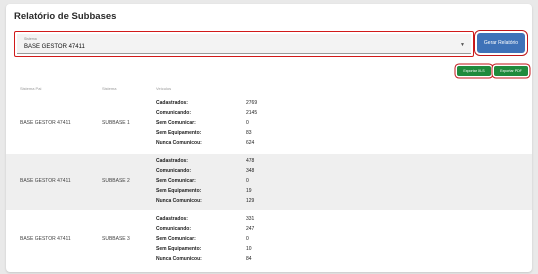 This screenshot has height=274, width=538. What do you see at coordinates (109, 88) in the screenshot?
I see `column-header-sistema: Sistema` at bounding box center [109, 88].